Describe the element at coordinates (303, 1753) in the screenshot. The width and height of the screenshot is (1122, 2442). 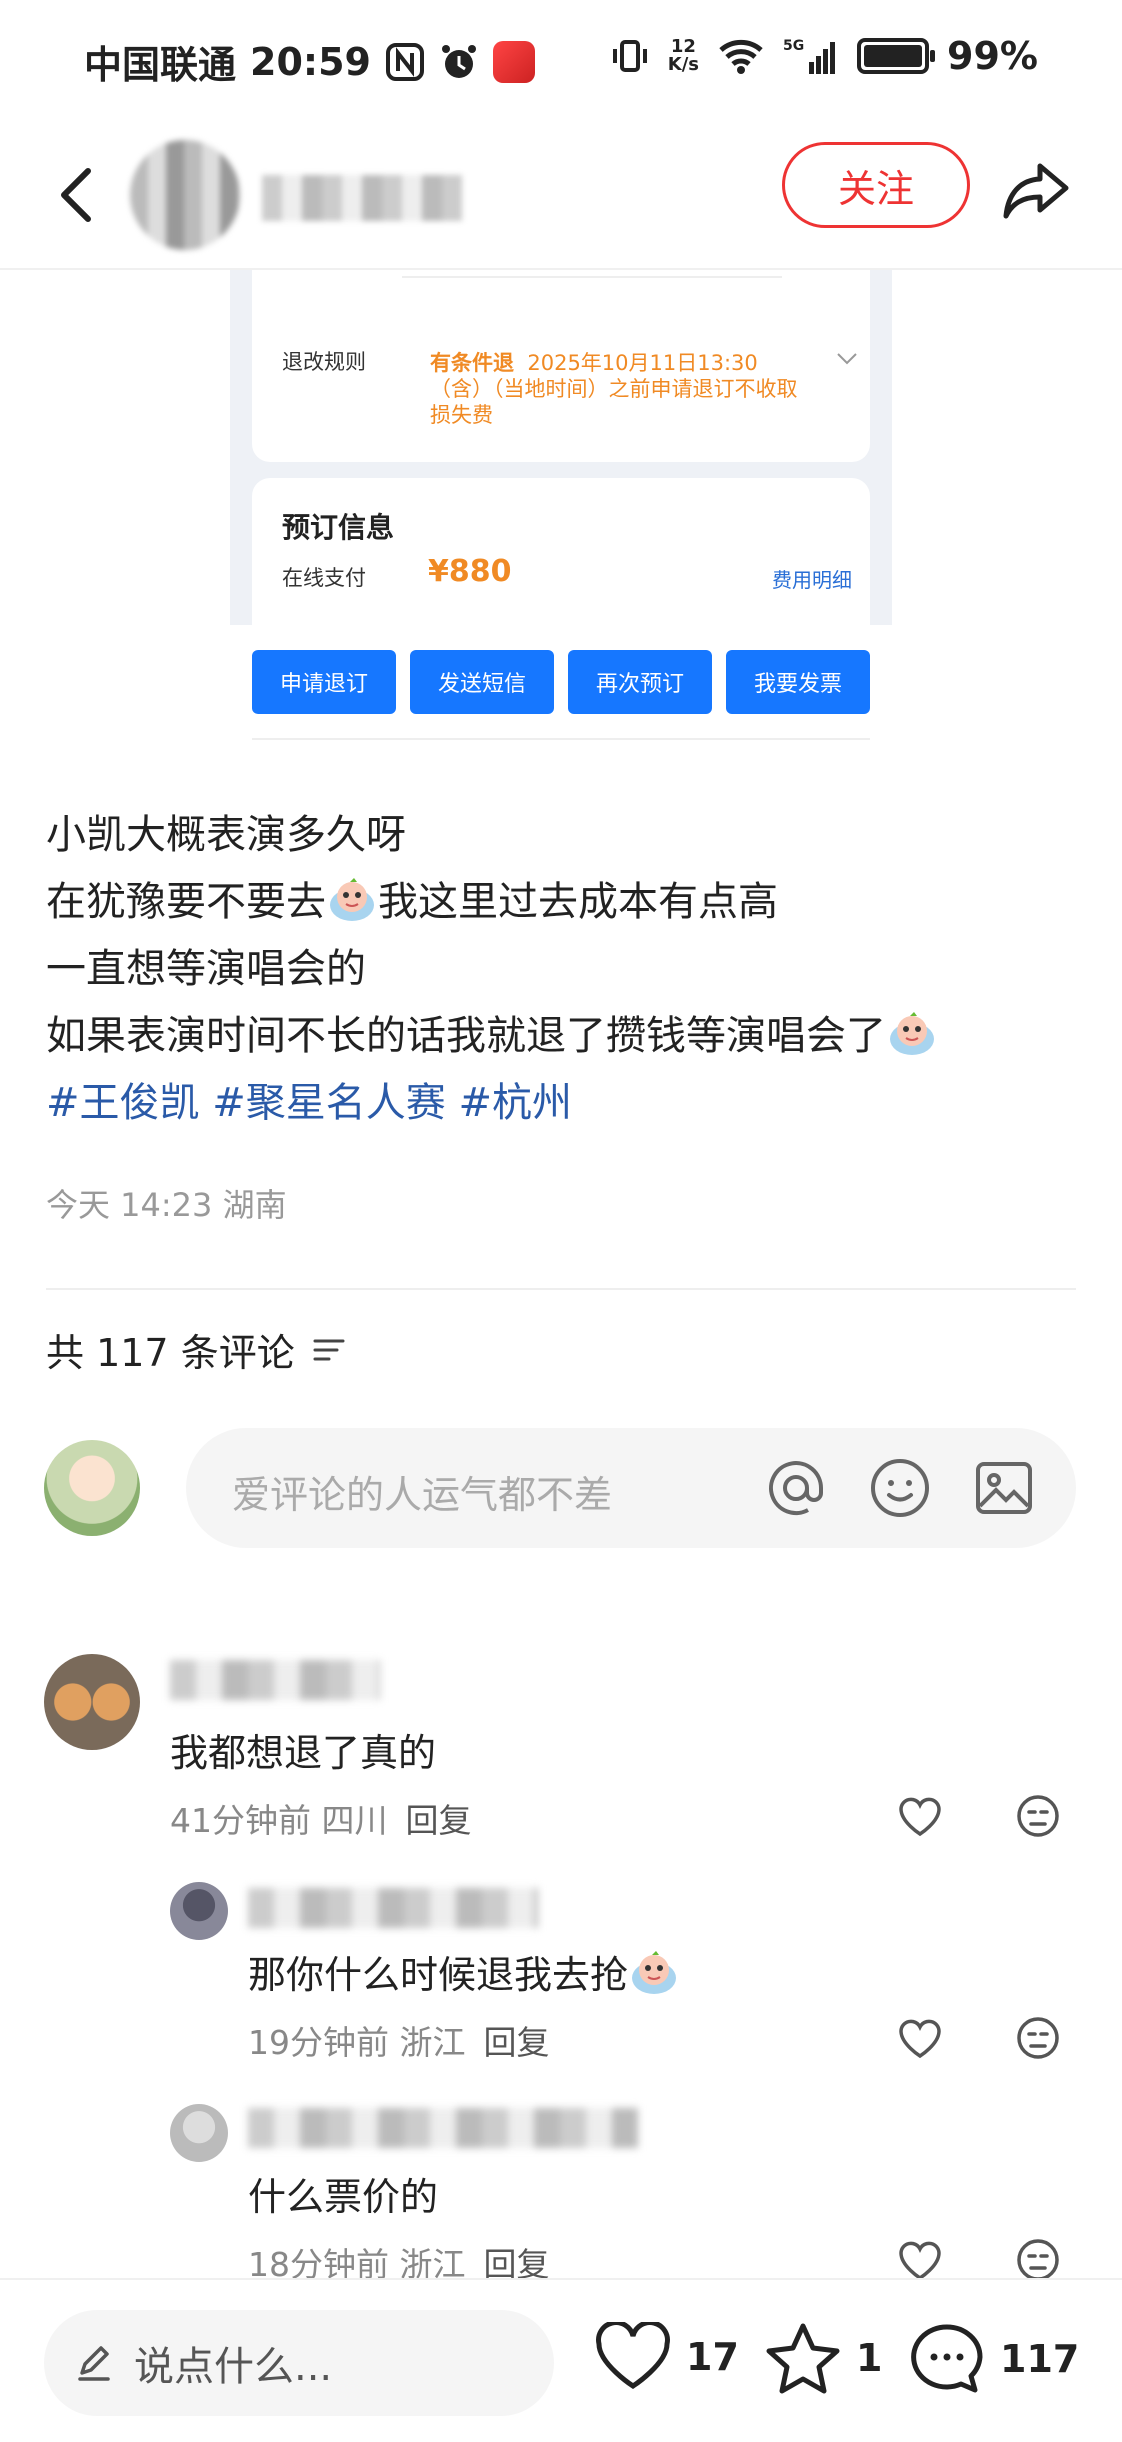
I see `comment-text: 我都想退了真的` at that location.